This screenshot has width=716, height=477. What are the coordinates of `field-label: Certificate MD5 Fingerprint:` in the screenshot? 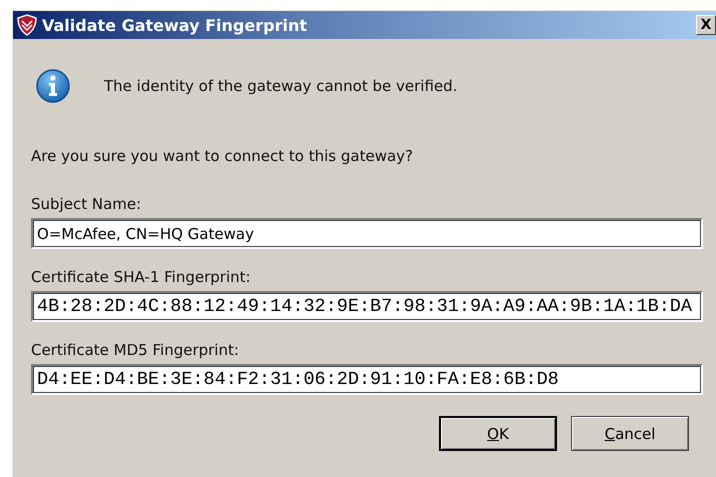 It's located at (135, 350).